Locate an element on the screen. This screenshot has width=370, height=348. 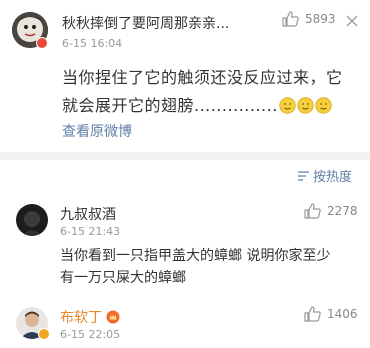
sort-icon is located at coordinates (303, 175).